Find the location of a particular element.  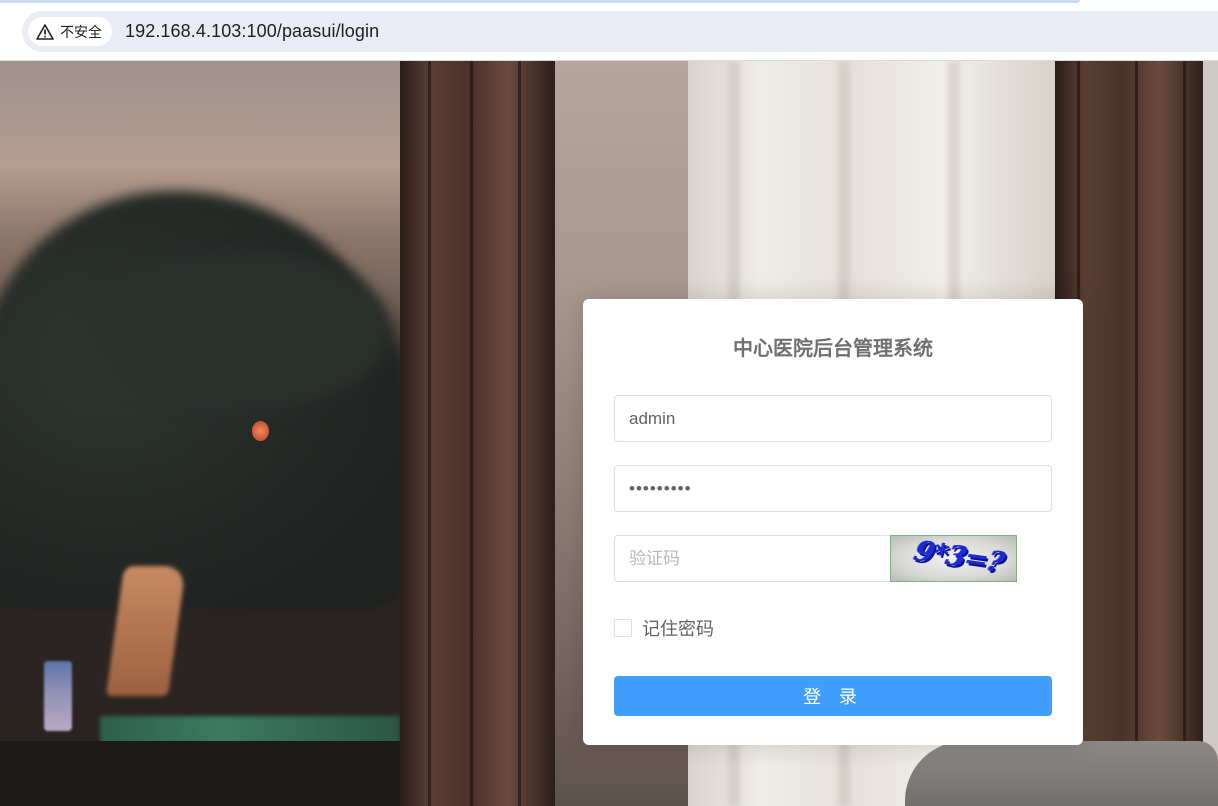

browser-toolbar: 不安全 192.168.4.103:100/paasui/login is located at coordinates (609, 30).